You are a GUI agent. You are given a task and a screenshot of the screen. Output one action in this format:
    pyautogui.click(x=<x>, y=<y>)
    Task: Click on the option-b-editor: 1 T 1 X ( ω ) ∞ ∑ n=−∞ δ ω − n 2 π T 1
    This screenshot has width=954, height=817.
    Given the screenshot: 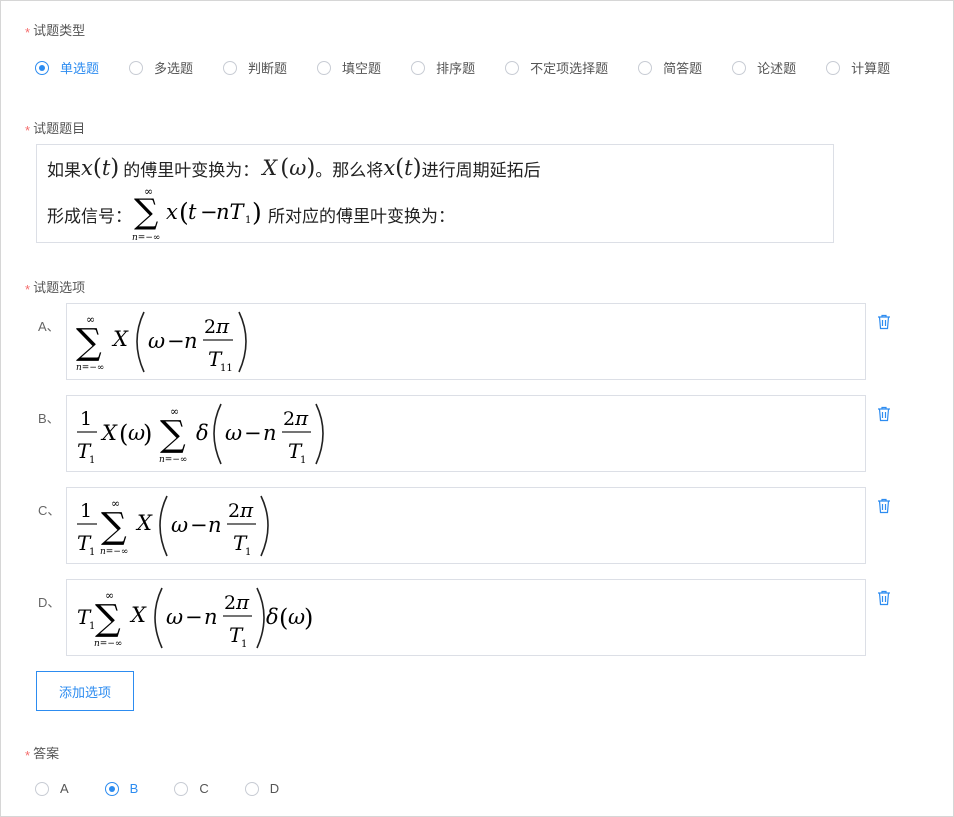 What is the action you would take?
    pyautogui.click(x=466, y=433)
    